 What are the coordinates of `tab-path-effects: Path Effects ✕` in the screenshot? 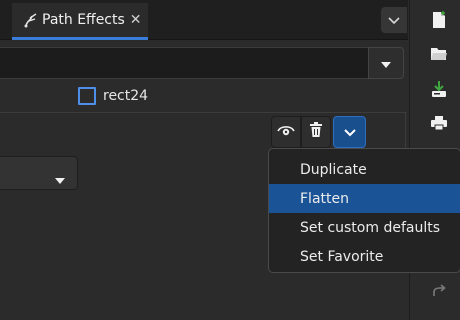 It's located at (80, 21).